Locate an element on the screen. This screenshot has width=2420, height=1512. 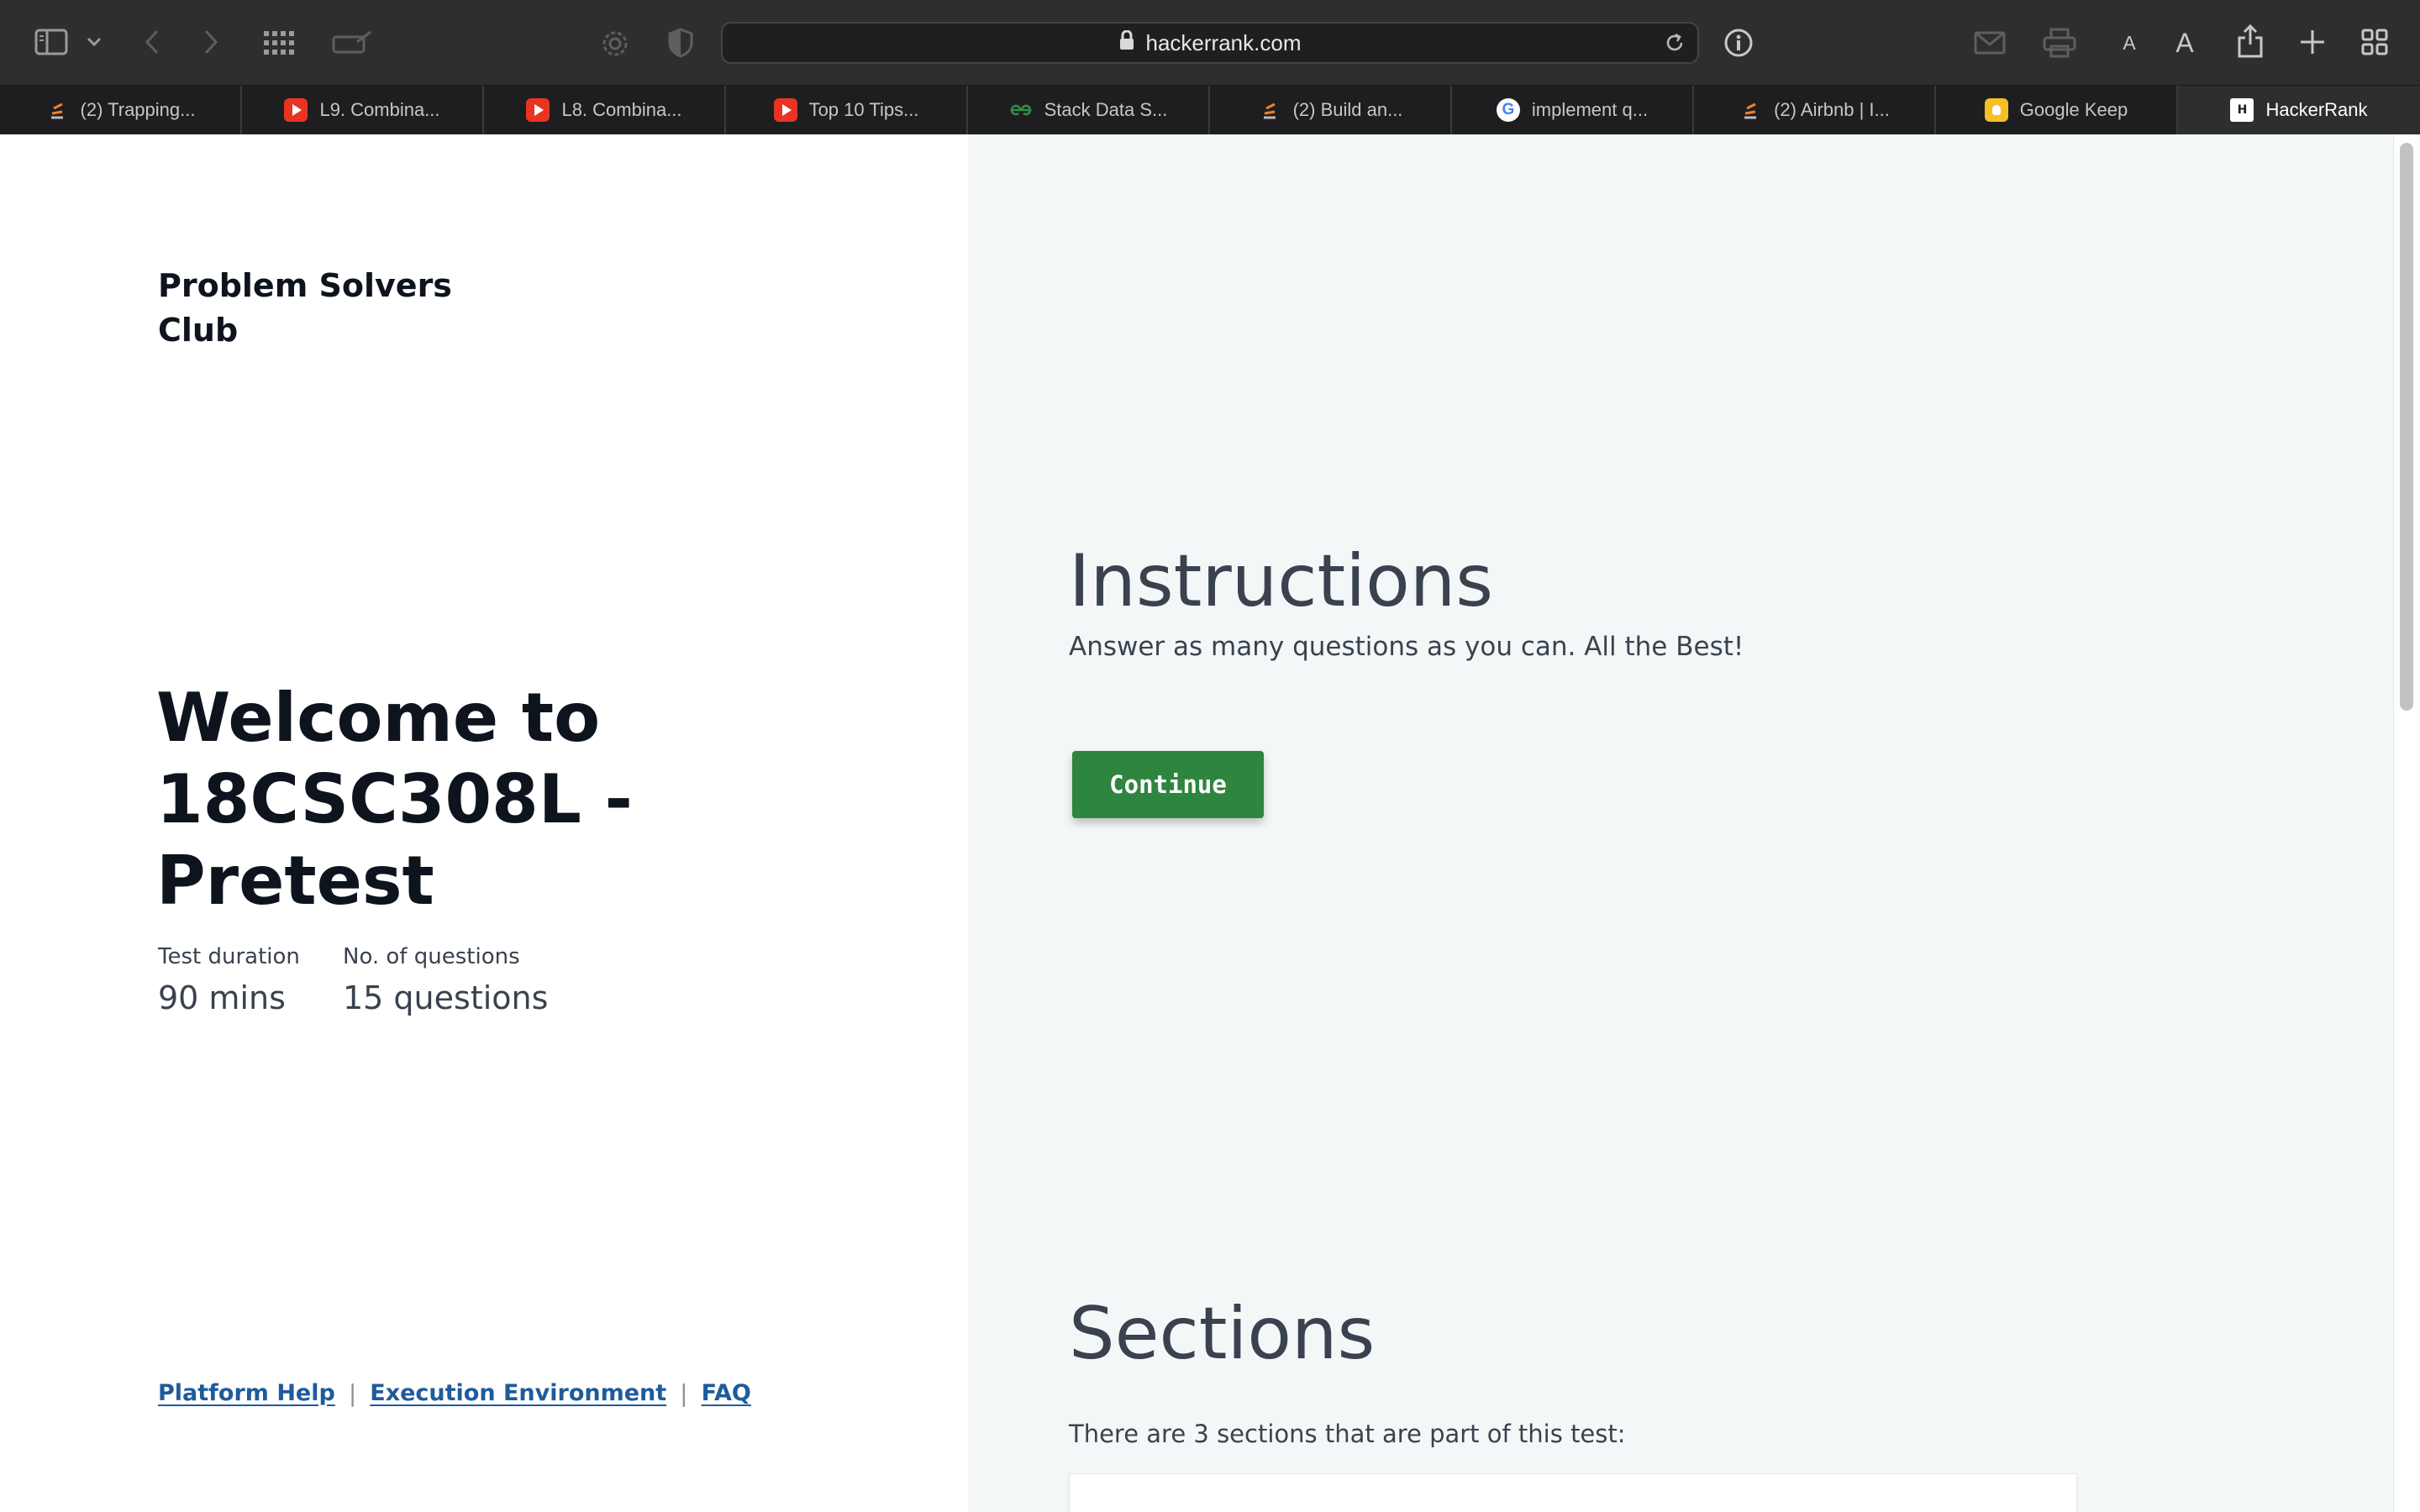
print-icon is located at coordinates (2059, 43).